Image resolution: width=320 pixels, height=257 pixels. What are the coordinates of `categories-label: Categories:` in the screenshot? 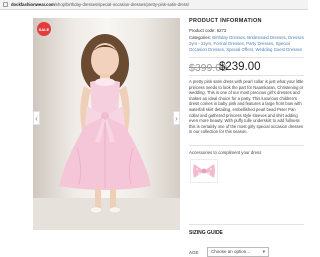 It's located at (200, 37).